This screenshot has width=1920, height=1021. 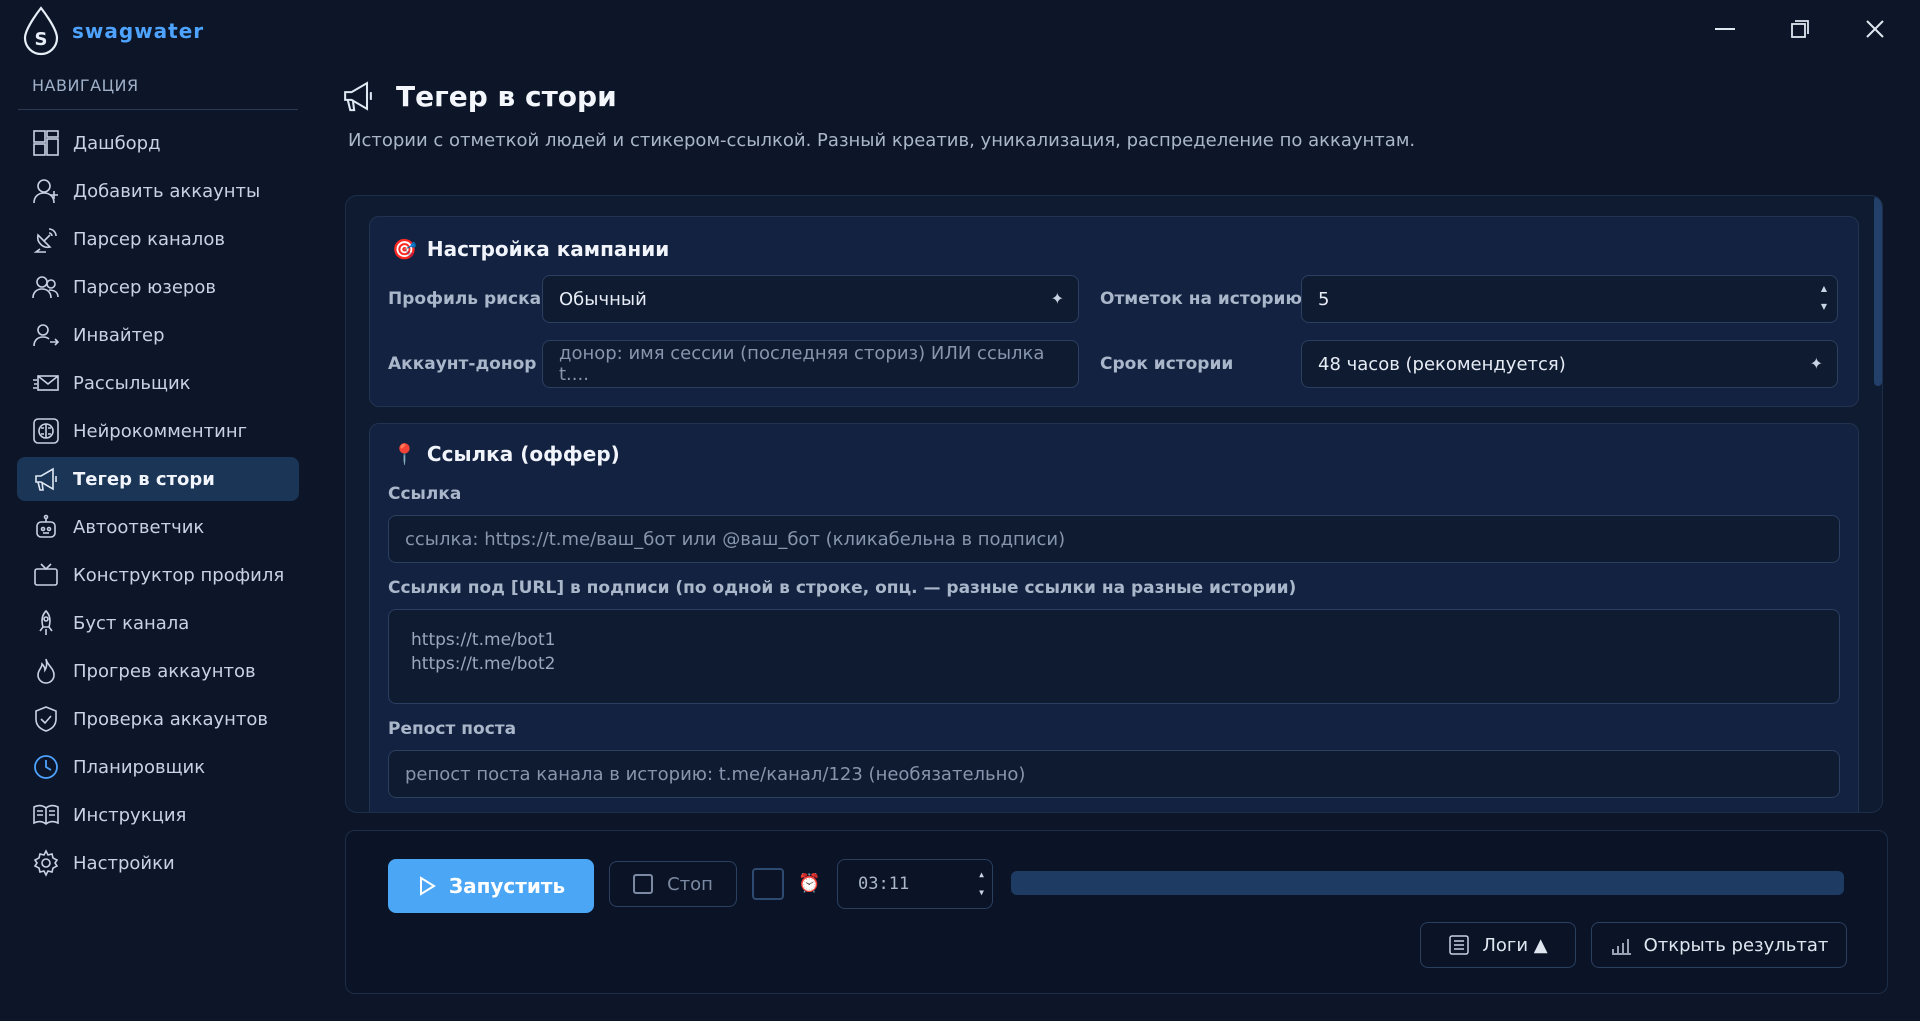 I want to click on brain-icon, so click(x=46, y=431).